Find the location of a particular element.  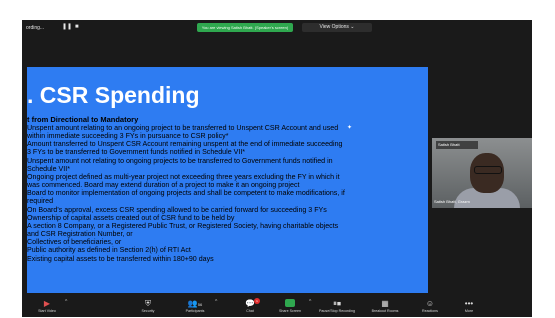

participants-count: 56 is located at coordinates (200, 304).